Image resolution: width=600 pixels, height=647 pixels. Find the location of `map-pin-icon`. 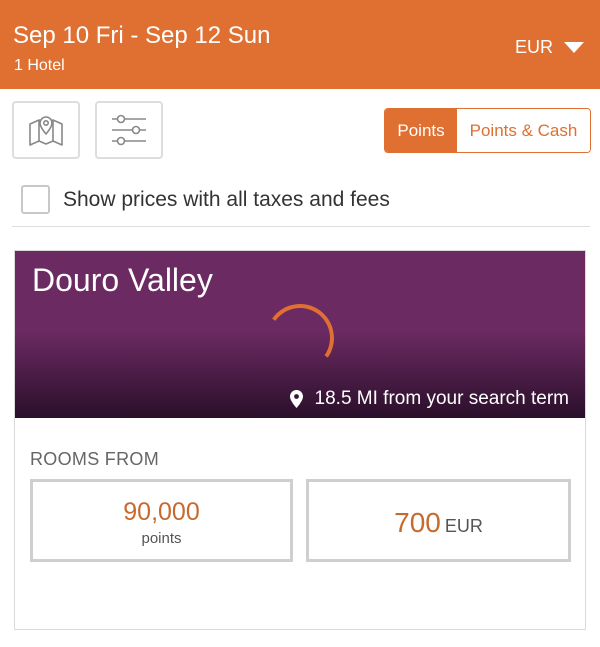

map-pin-icon is located at coordinates (46, 131).